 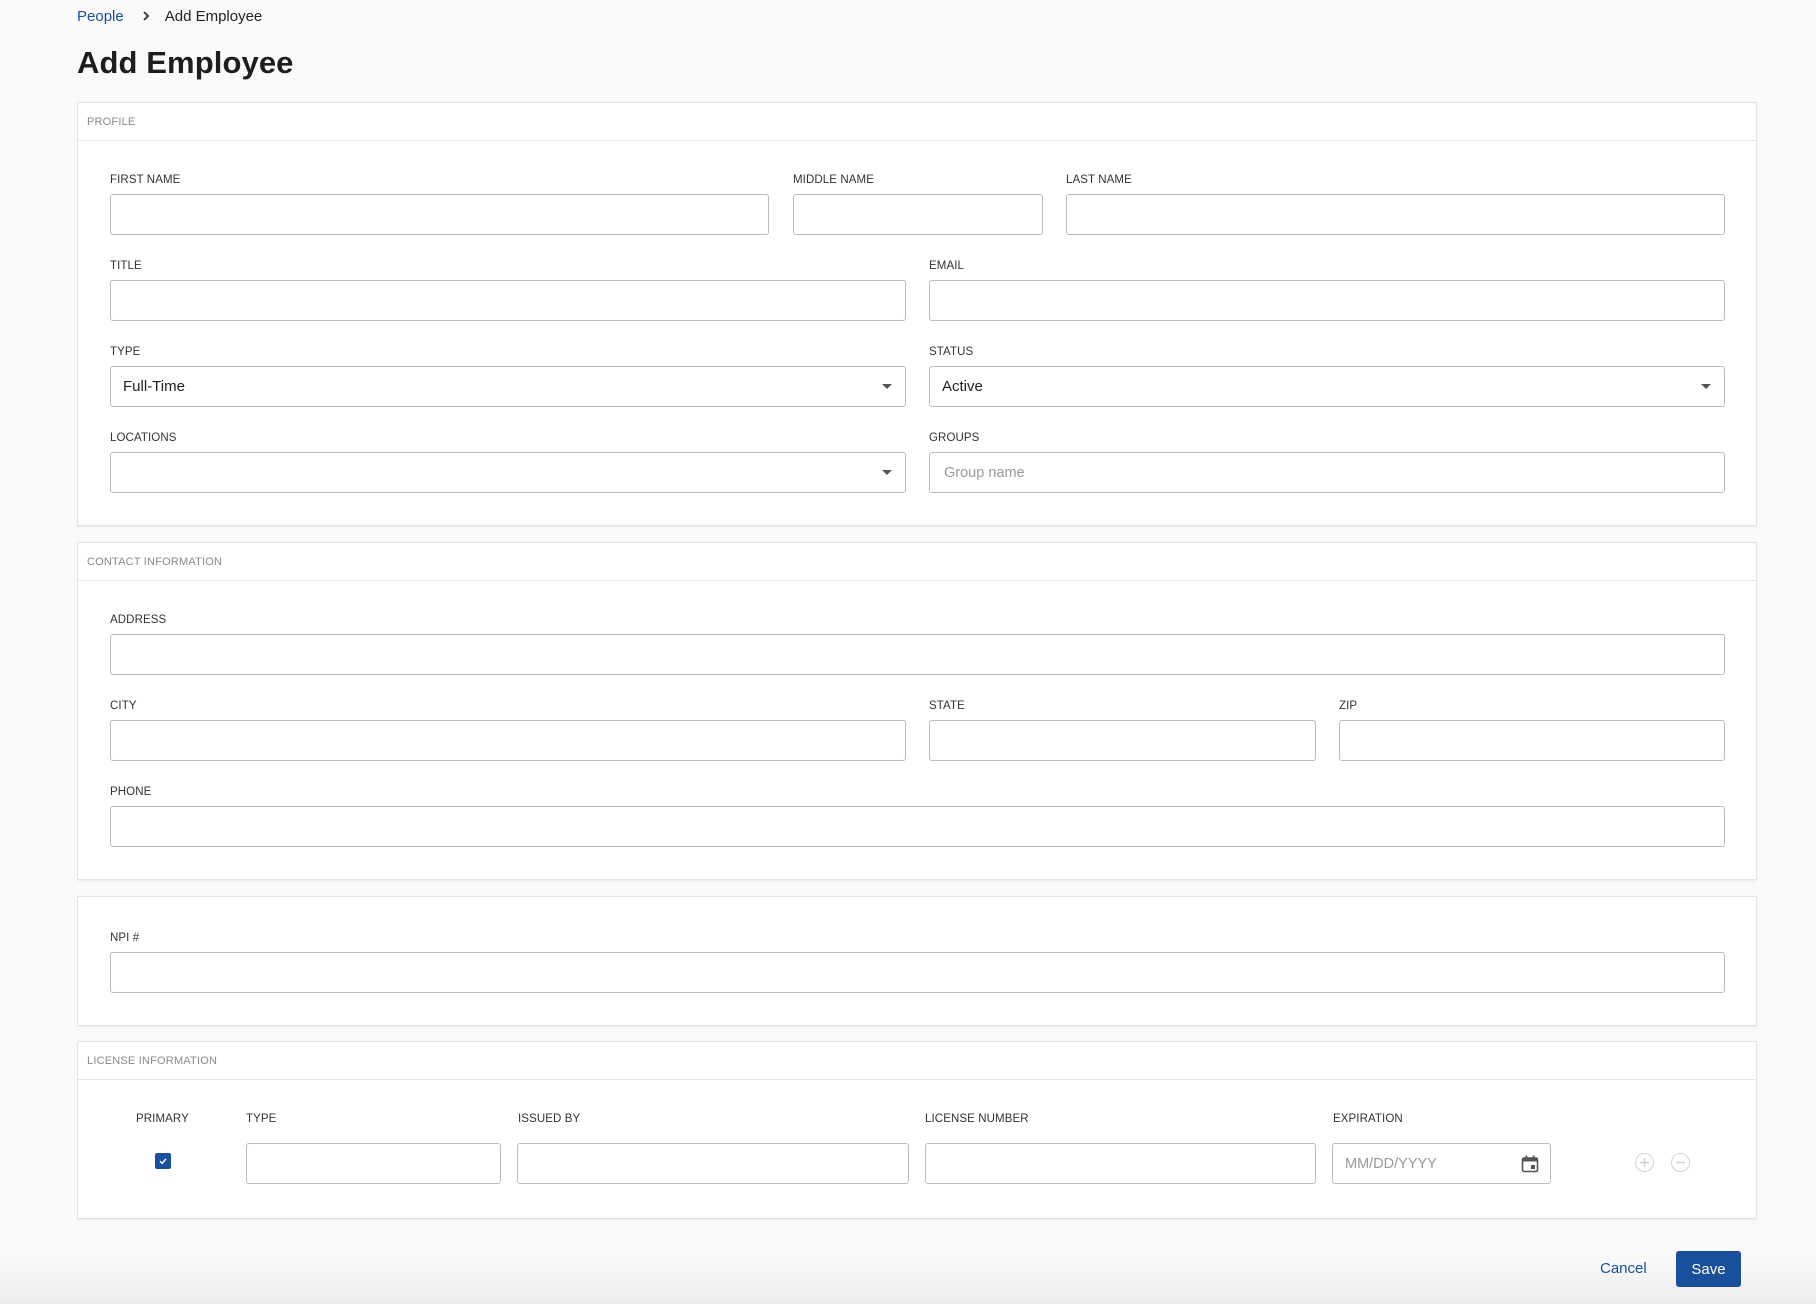 What do you see at coordinates (917, 1061) in the screenshot?
I see `license-section-header: LICENSE INFORMATION` at bounding box center [917, 1061].